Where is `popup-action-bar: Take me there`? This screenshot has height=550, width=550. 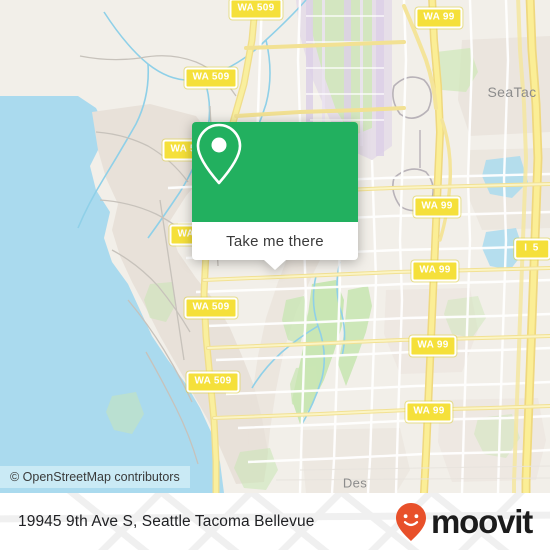
popup-action-bar: Take me there is located at coordinates (275, 241).